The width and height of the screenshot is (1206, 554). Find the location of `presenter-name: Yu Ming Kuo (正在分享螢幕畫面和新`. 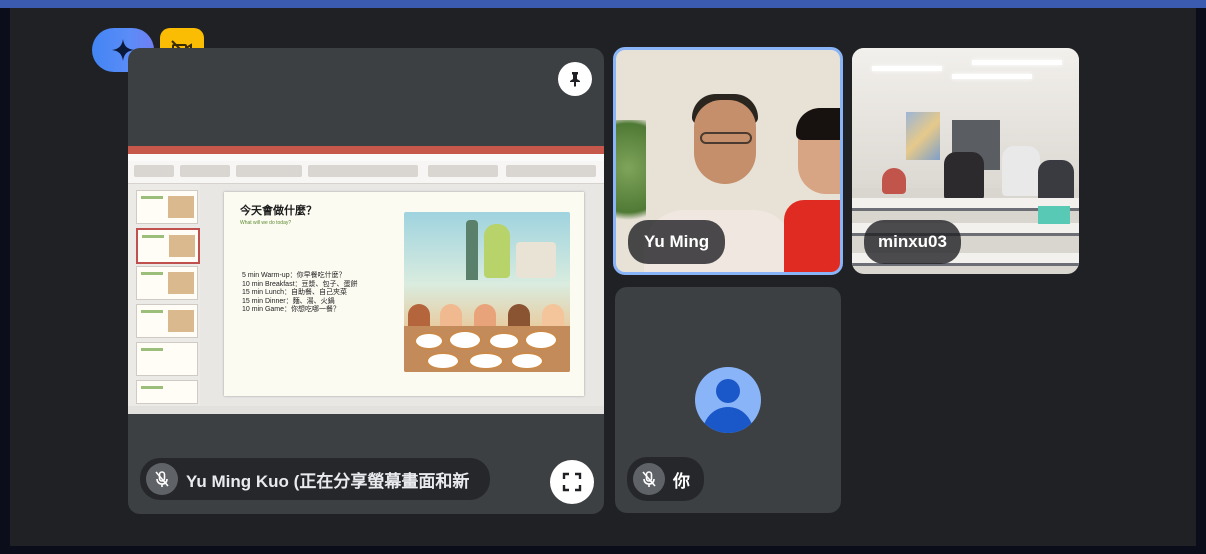

presenter-name: Yu Ming Kuo (正在分享螢幕畫面和新 is located at coordinates (328, 481).